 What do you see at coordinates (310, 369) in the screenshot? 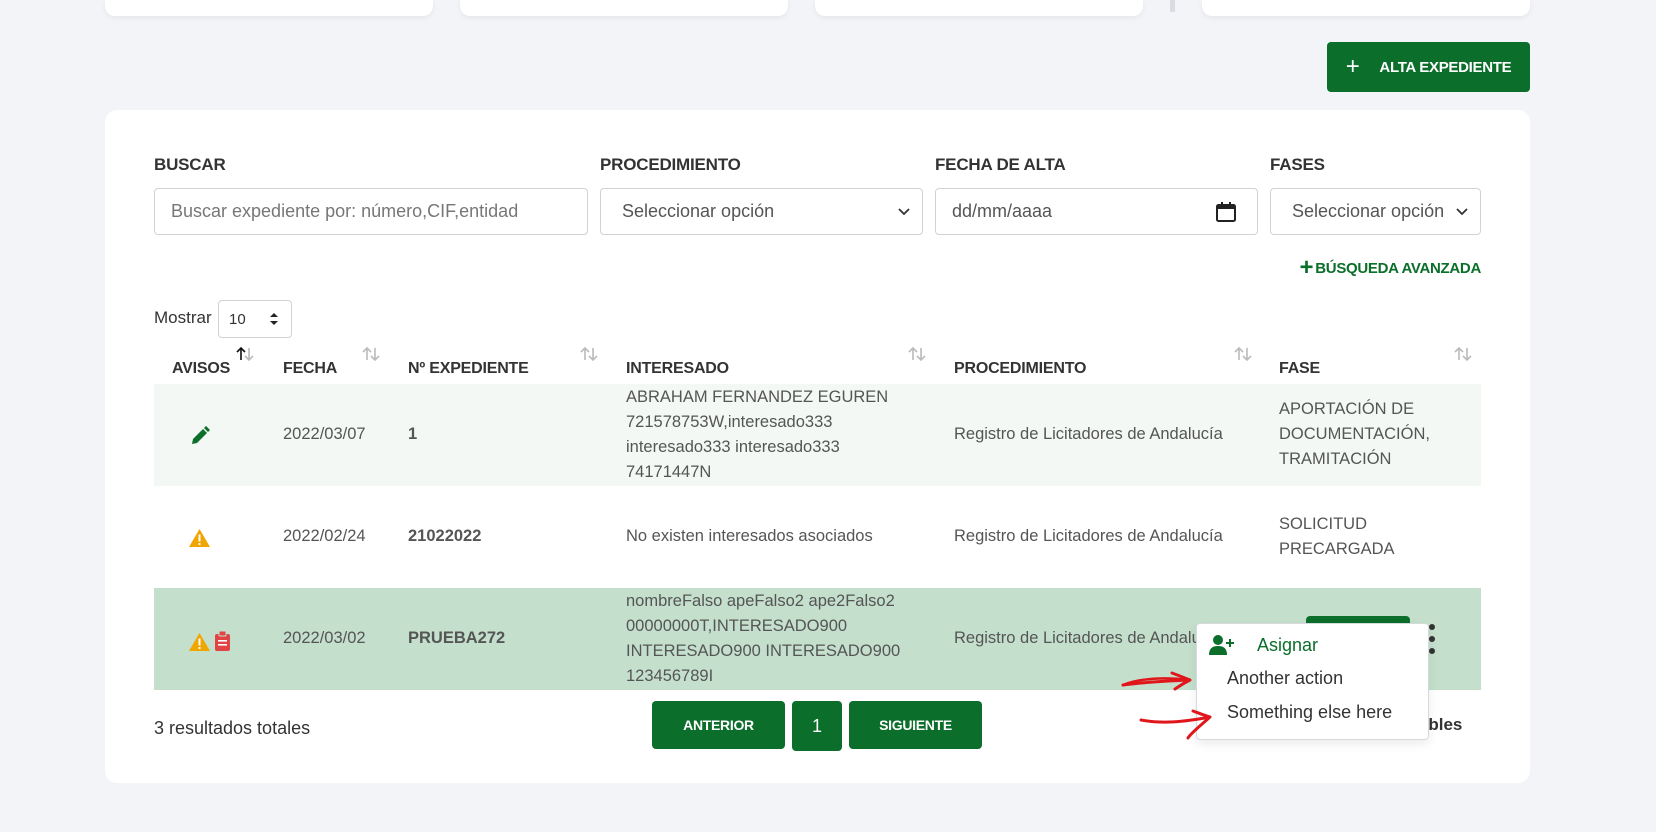
I see `col-fecha: FECHA` at bounding box center [310, 369].